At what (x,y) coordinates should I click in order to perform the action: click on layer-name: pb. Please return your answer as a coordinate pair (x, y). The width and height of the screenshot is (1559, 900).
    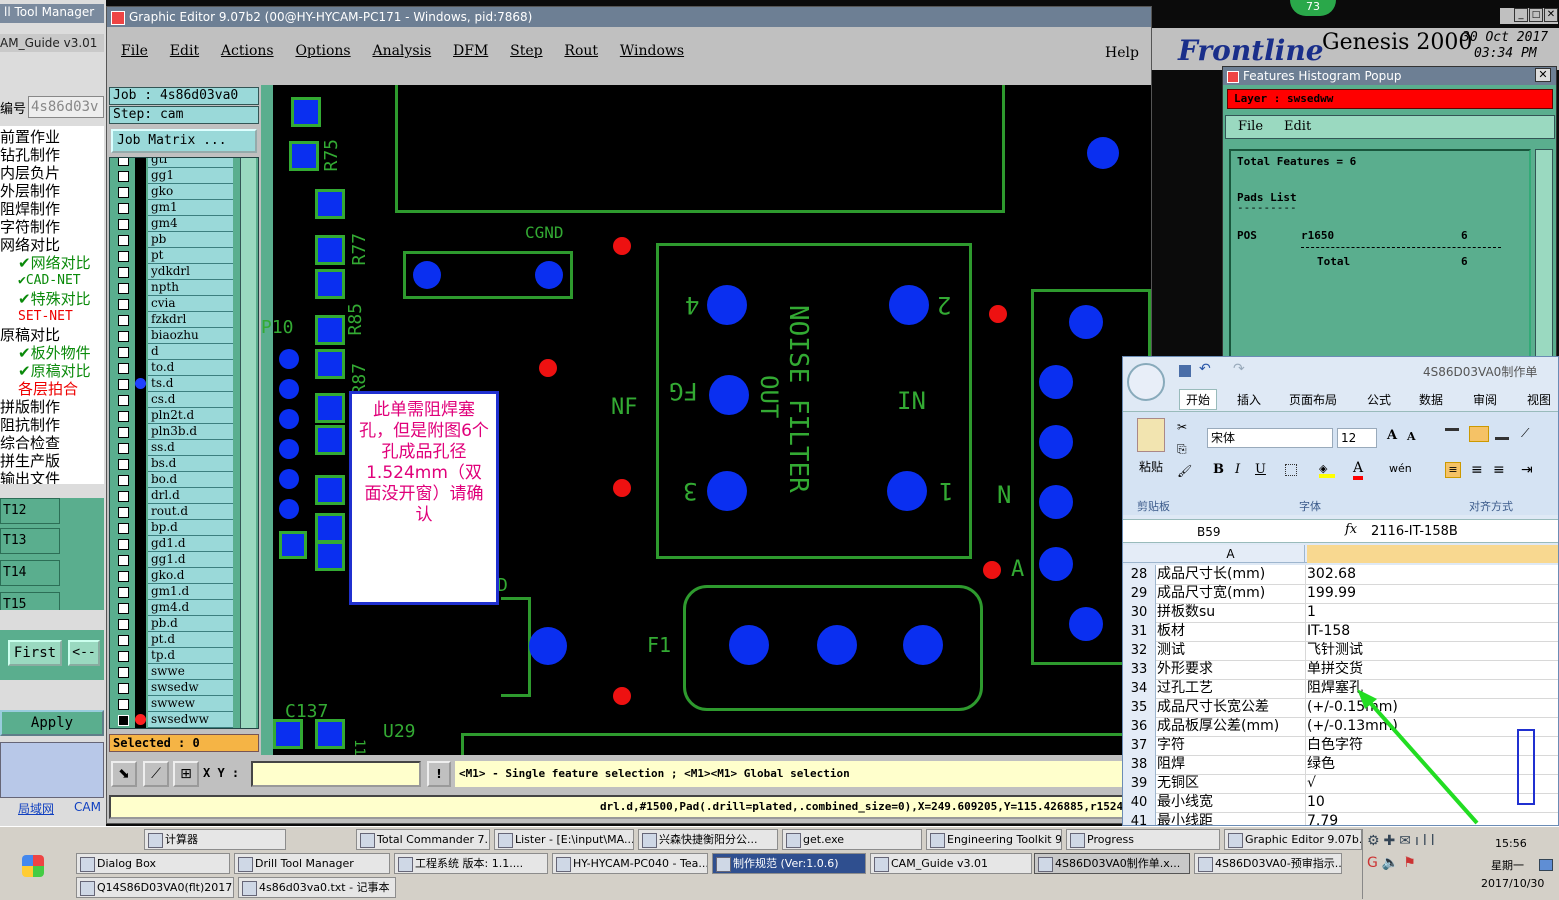
    Looking at the image, I should click on (190, 240).